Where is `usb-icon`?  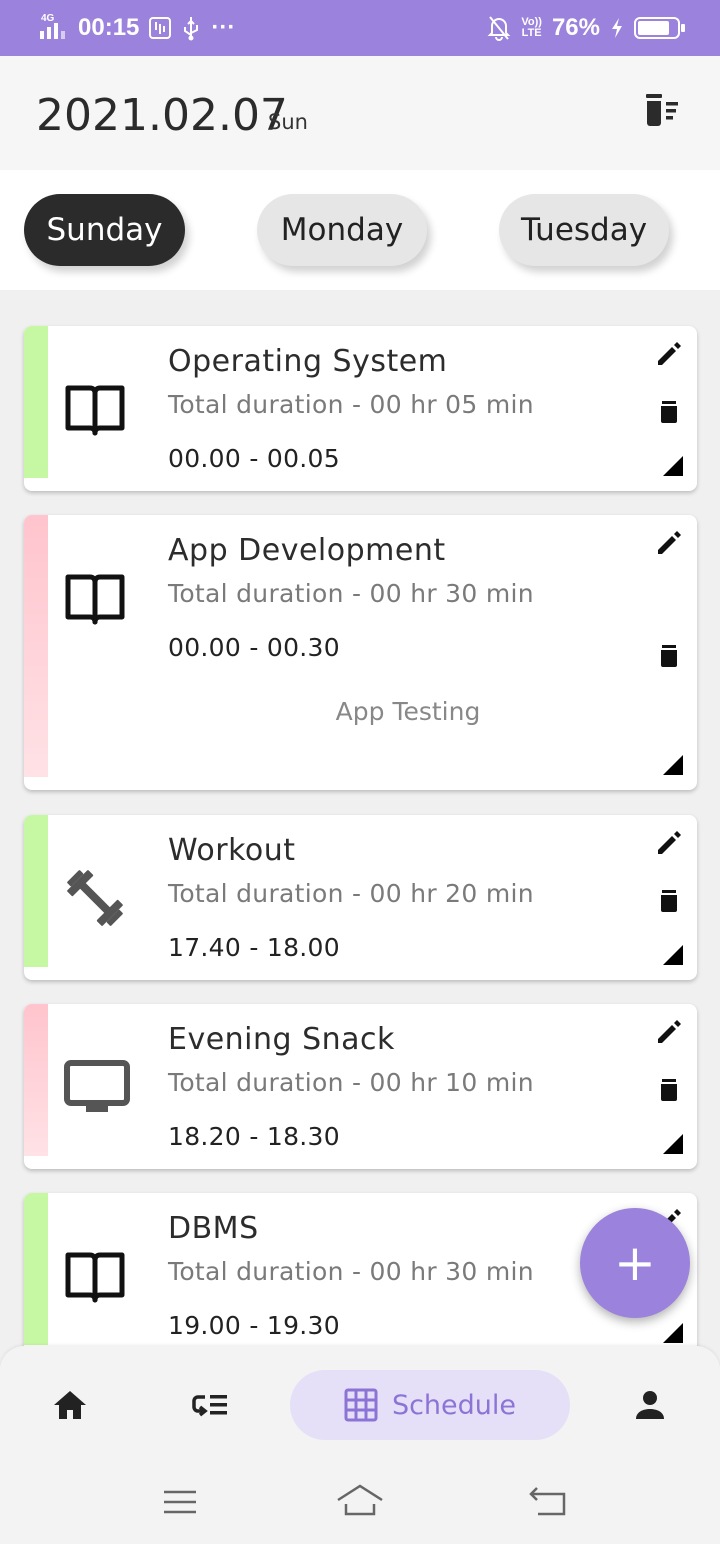
usb-icon is located at coordinates (191, 29).